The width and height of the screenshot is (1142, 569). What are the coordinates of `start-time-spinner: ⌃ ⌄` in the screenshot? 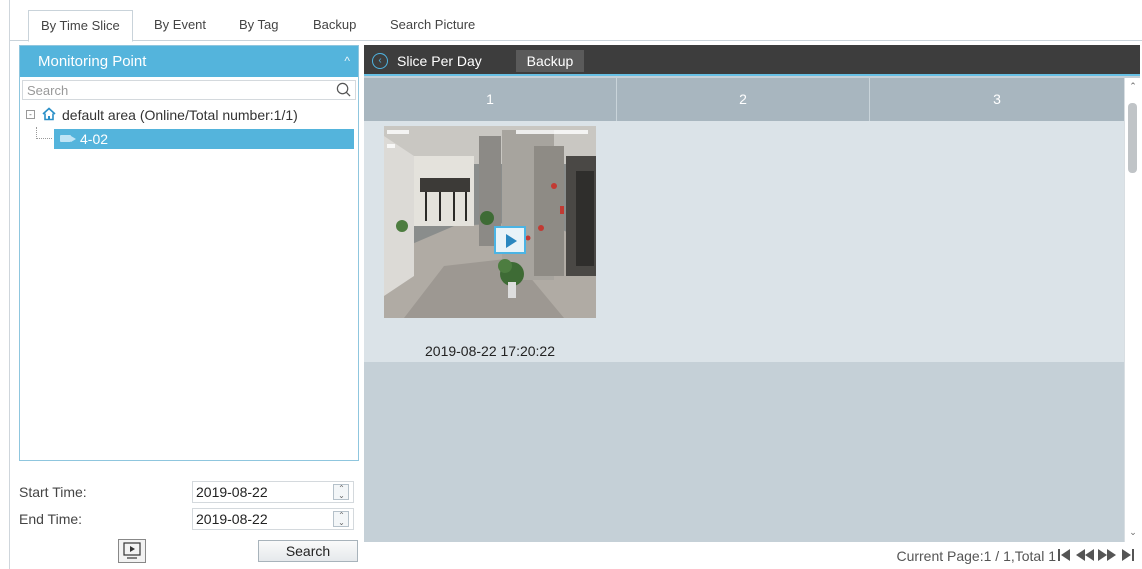 It's located at (341, 492).